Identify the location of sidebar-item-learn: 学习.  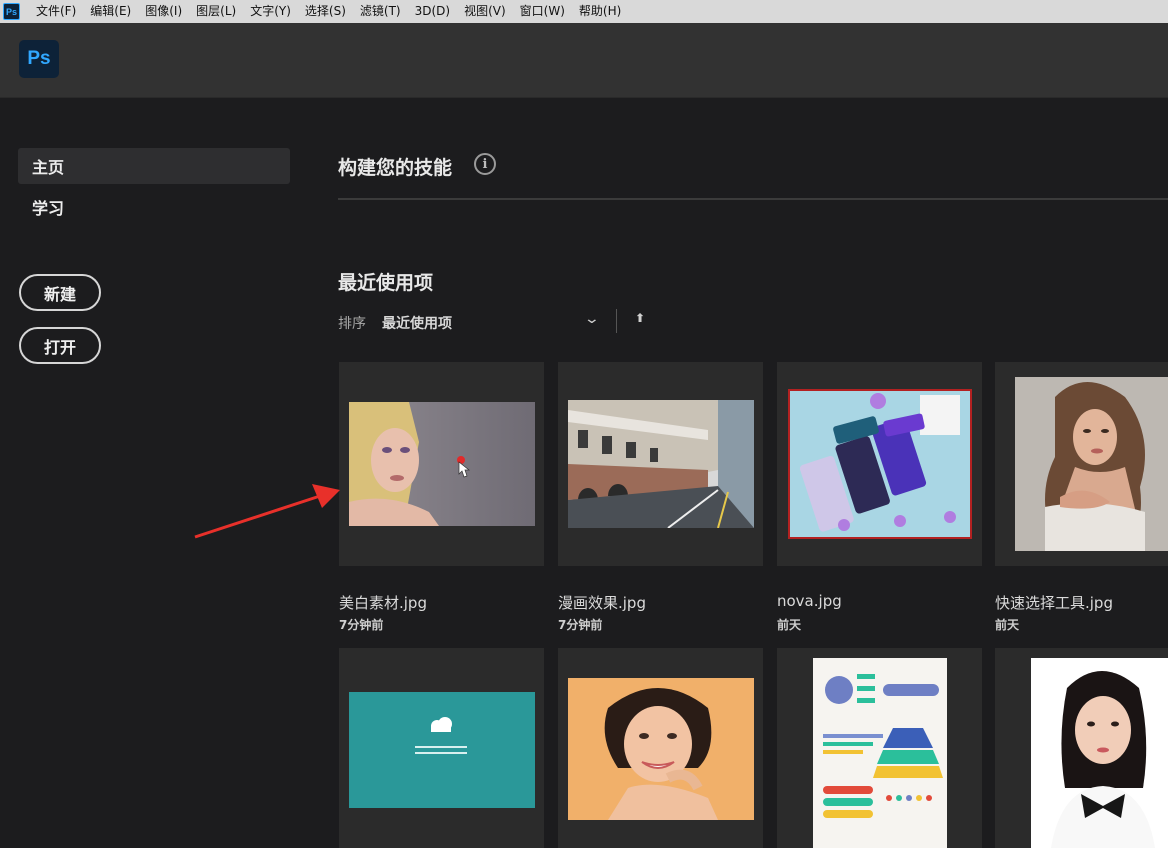
(154, 207).